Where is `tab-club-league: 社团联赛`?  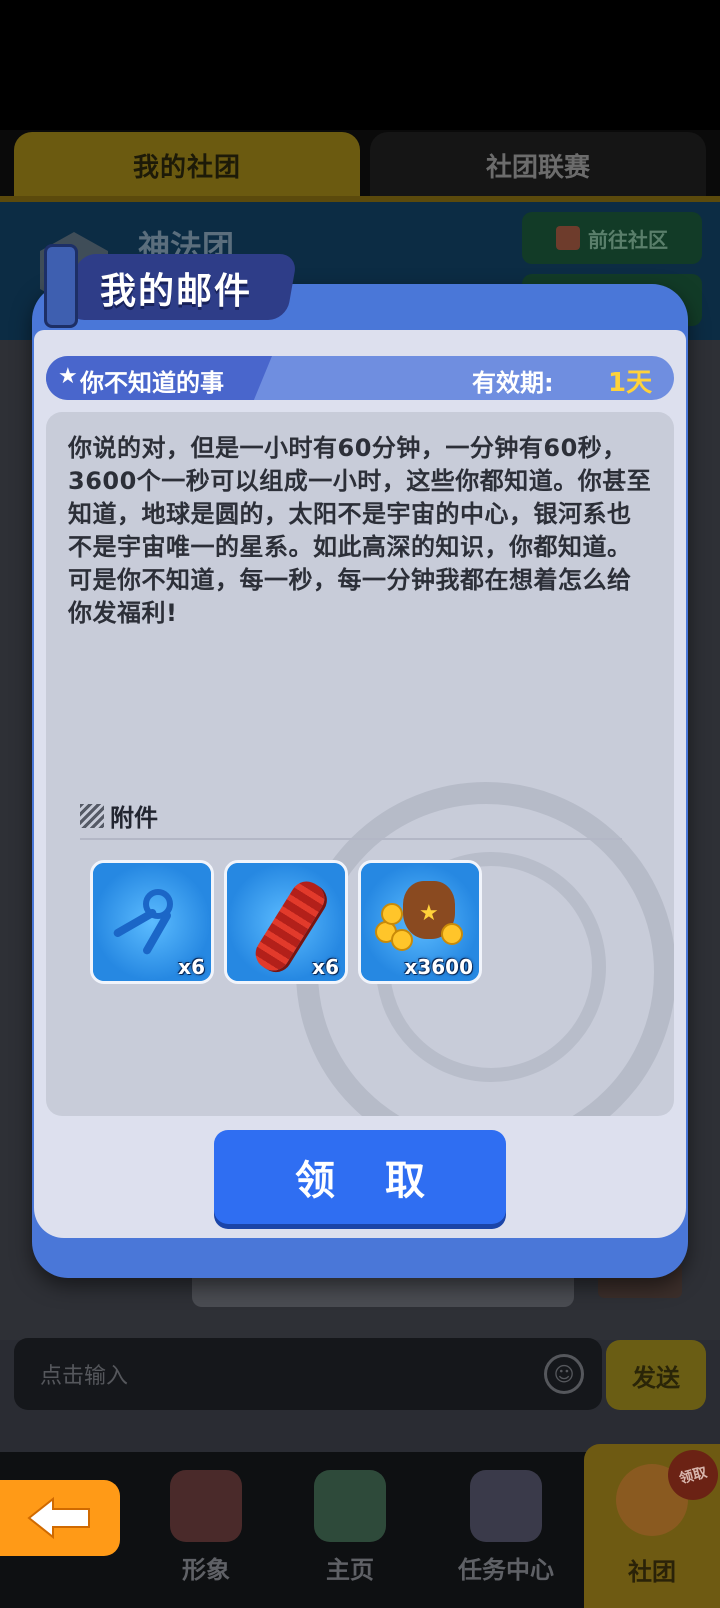 tab-club-league: 社团联赛 is located at coordinates (538, 165).